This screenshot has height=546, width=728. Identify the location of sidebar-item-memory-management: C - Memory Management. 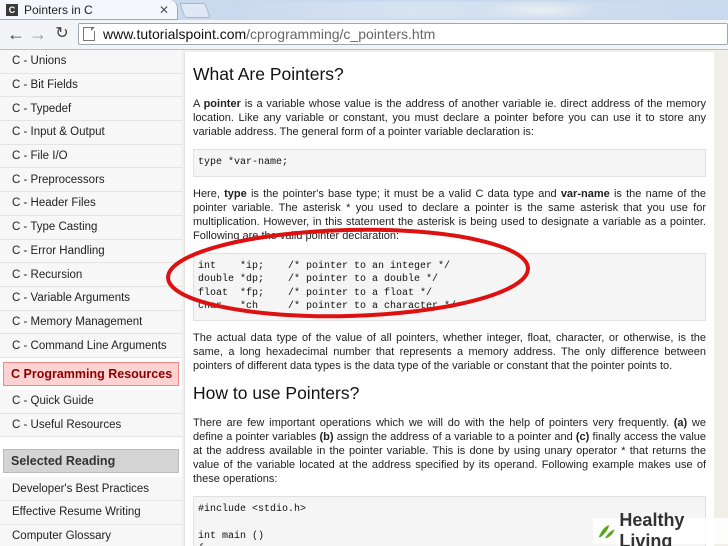
(91, 322).